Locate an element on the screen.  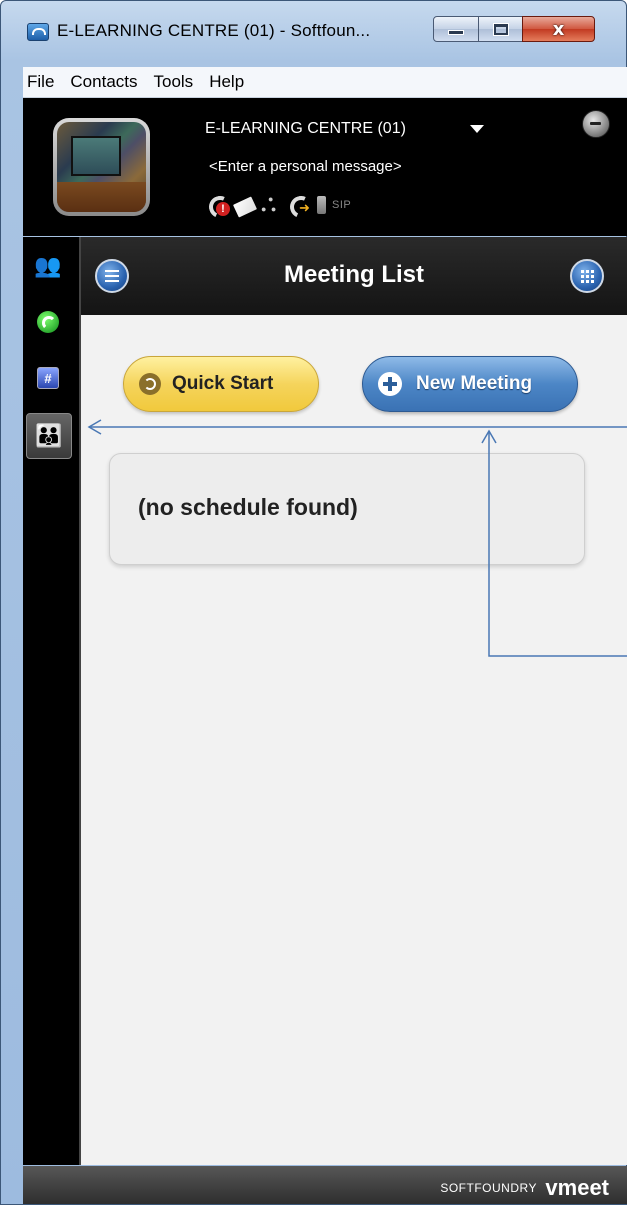
phone-blocked-icon is located at coordinates (218, 205).